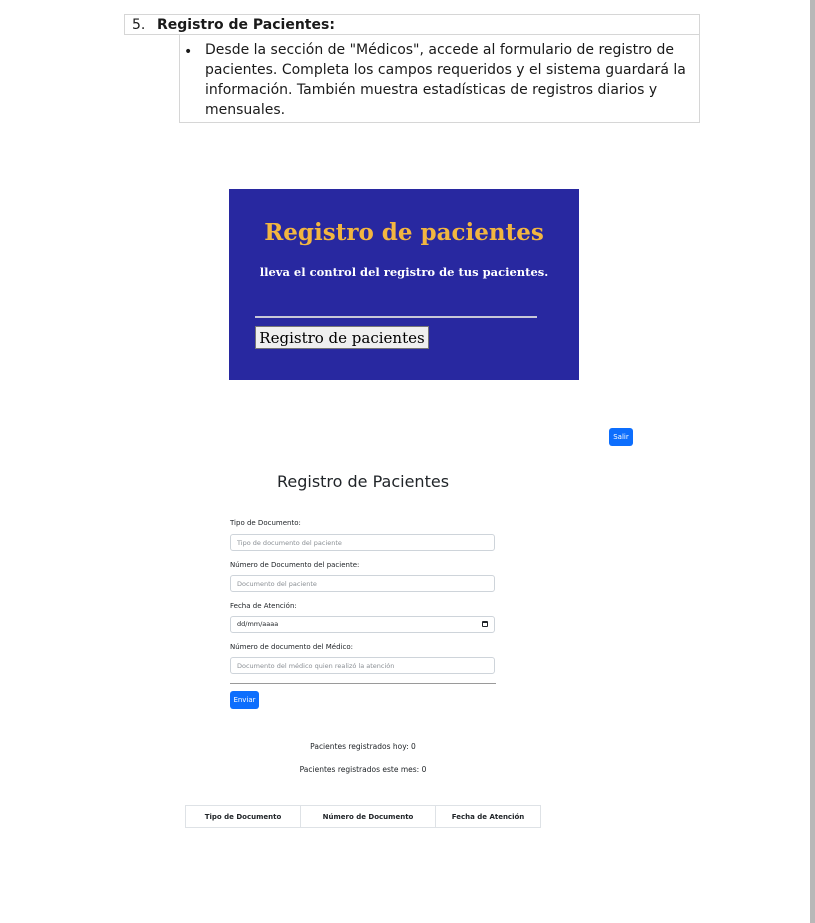 Image resolution: width=815 pixels, height=923 pixels. Describe the element at coordinates (342, 337) in the screenshot. I see `banner-register-button: Registro de pacientes` at that location.